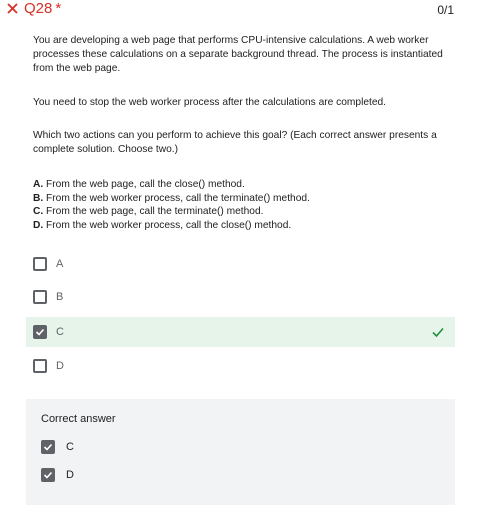 The width and height of the screenshot is (480, 517). Describe the element at coordinates (60, 264) in the screenshot. I see `choice-label: A` at that location.